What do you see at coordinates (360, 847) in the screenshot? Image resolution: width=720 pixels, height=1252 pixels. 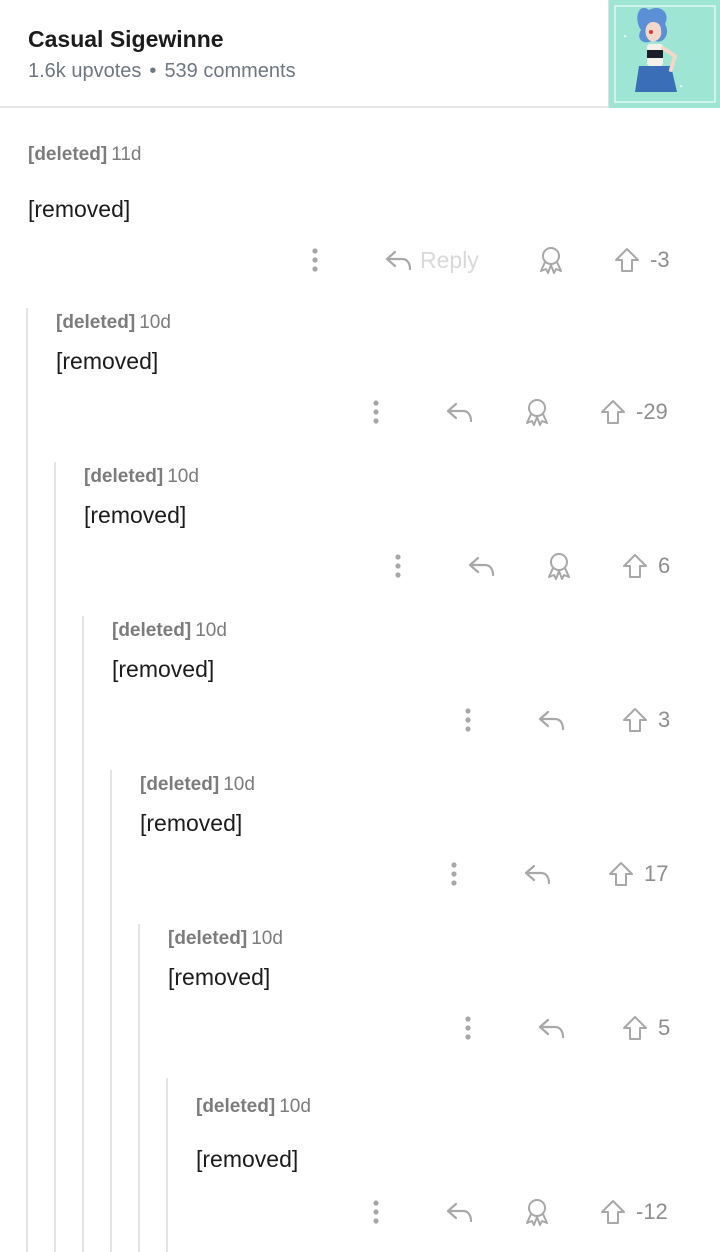 I see `comment: [deleted] 10d [removed] 17` at bounding box center [360, 847].